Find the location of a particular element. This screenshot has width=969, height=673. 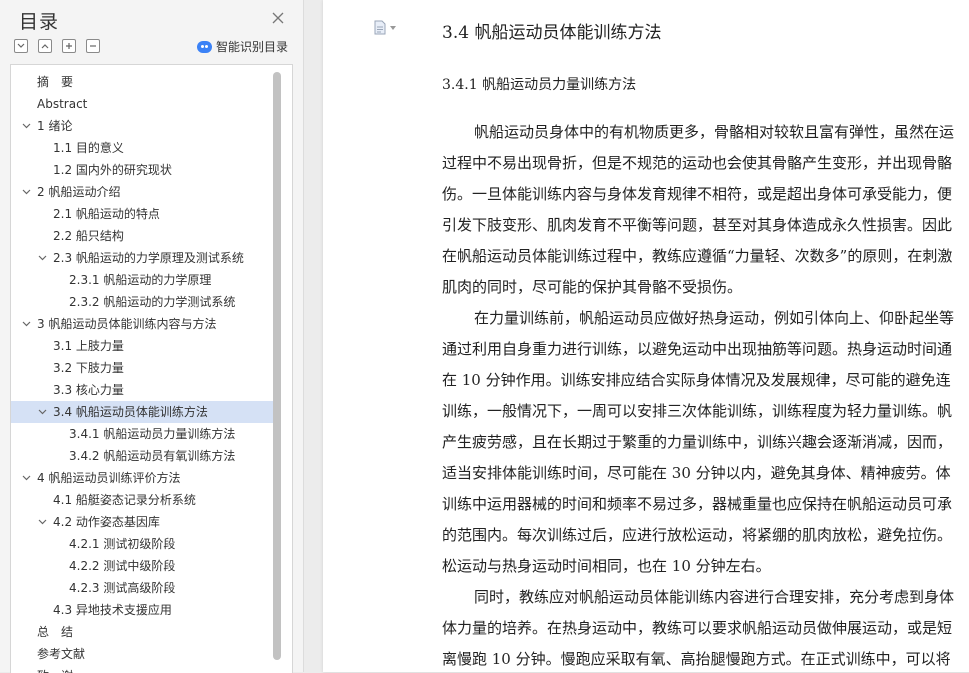

toc-item-label: 4.3 异地技术支援应用 is located at coordinates (112, 610).